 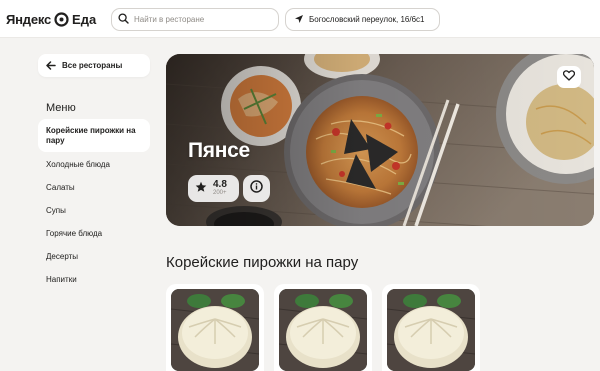 I want to click on menu-item-drinks: Напитки, so click(x=94, y=279).